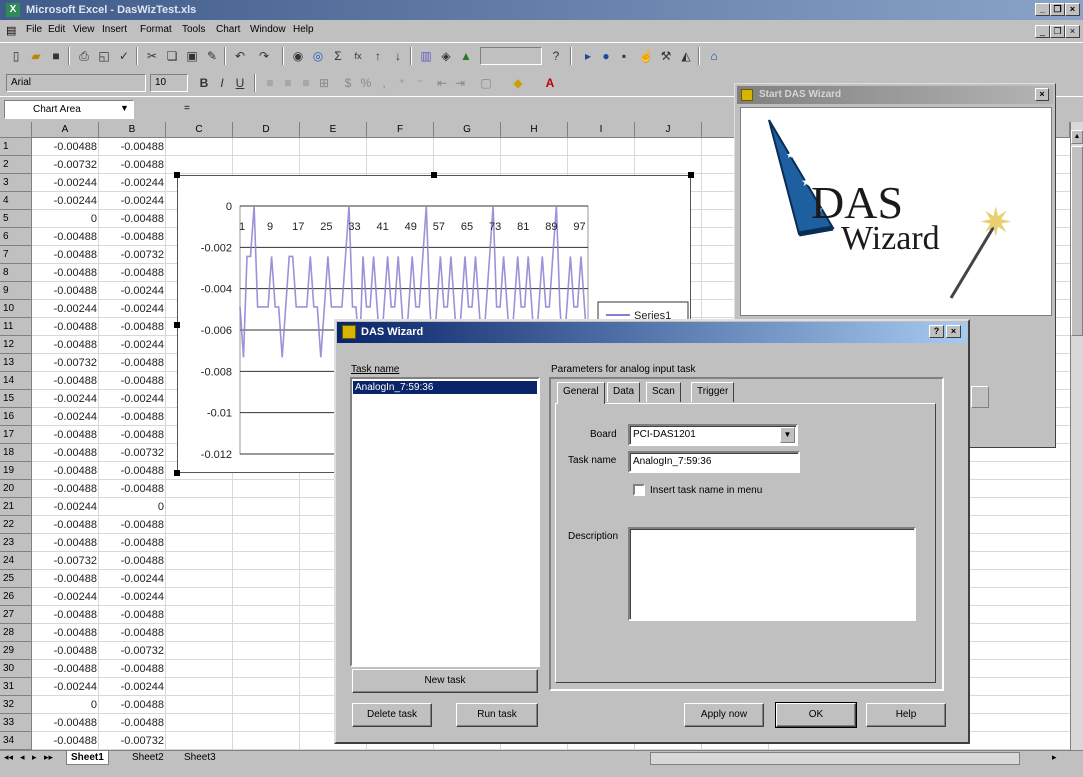 This screenshot has height=777, width=1083. What do you see at coordinates (16, 309) in the screenshot?
I see `row-header: 10` at bounding box center [16, 309].